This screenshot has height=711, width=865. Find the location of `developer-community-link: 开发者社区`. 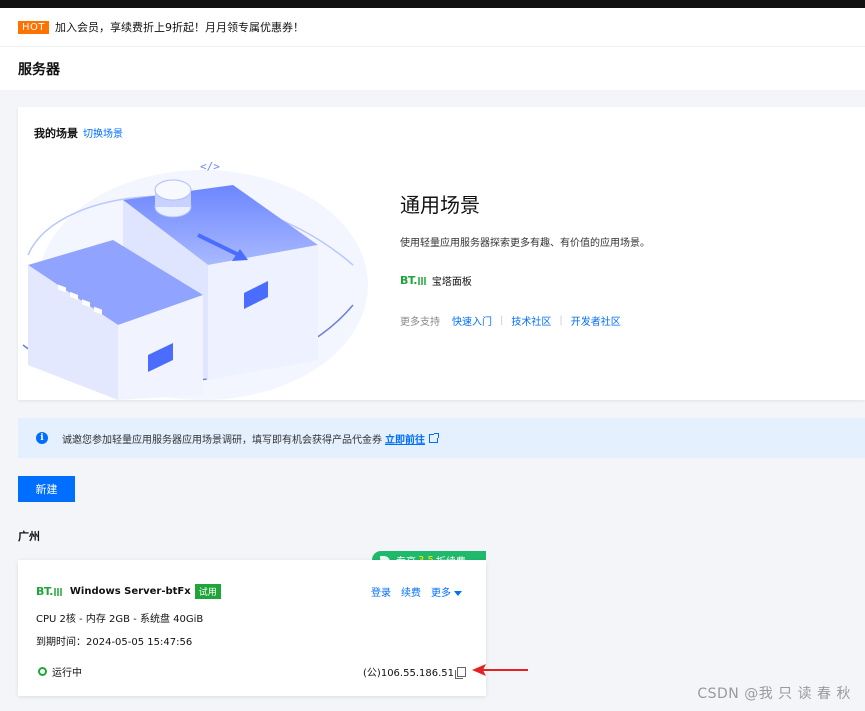

developer-community-link: 开发者社区 is located at coordinates (596, 320).